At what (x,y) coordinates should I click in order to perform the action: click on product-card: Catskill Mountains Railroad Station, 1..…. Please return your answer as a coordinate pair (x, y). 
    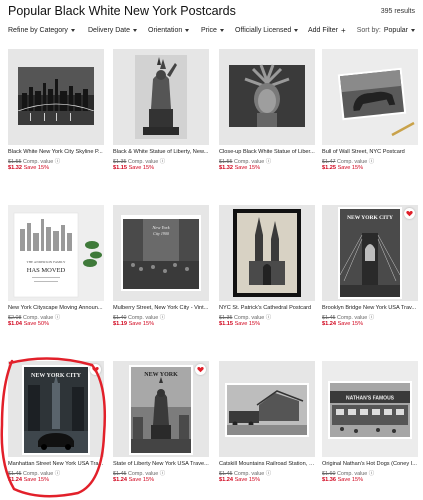
    Looking at the image, I should click on (267, 423).